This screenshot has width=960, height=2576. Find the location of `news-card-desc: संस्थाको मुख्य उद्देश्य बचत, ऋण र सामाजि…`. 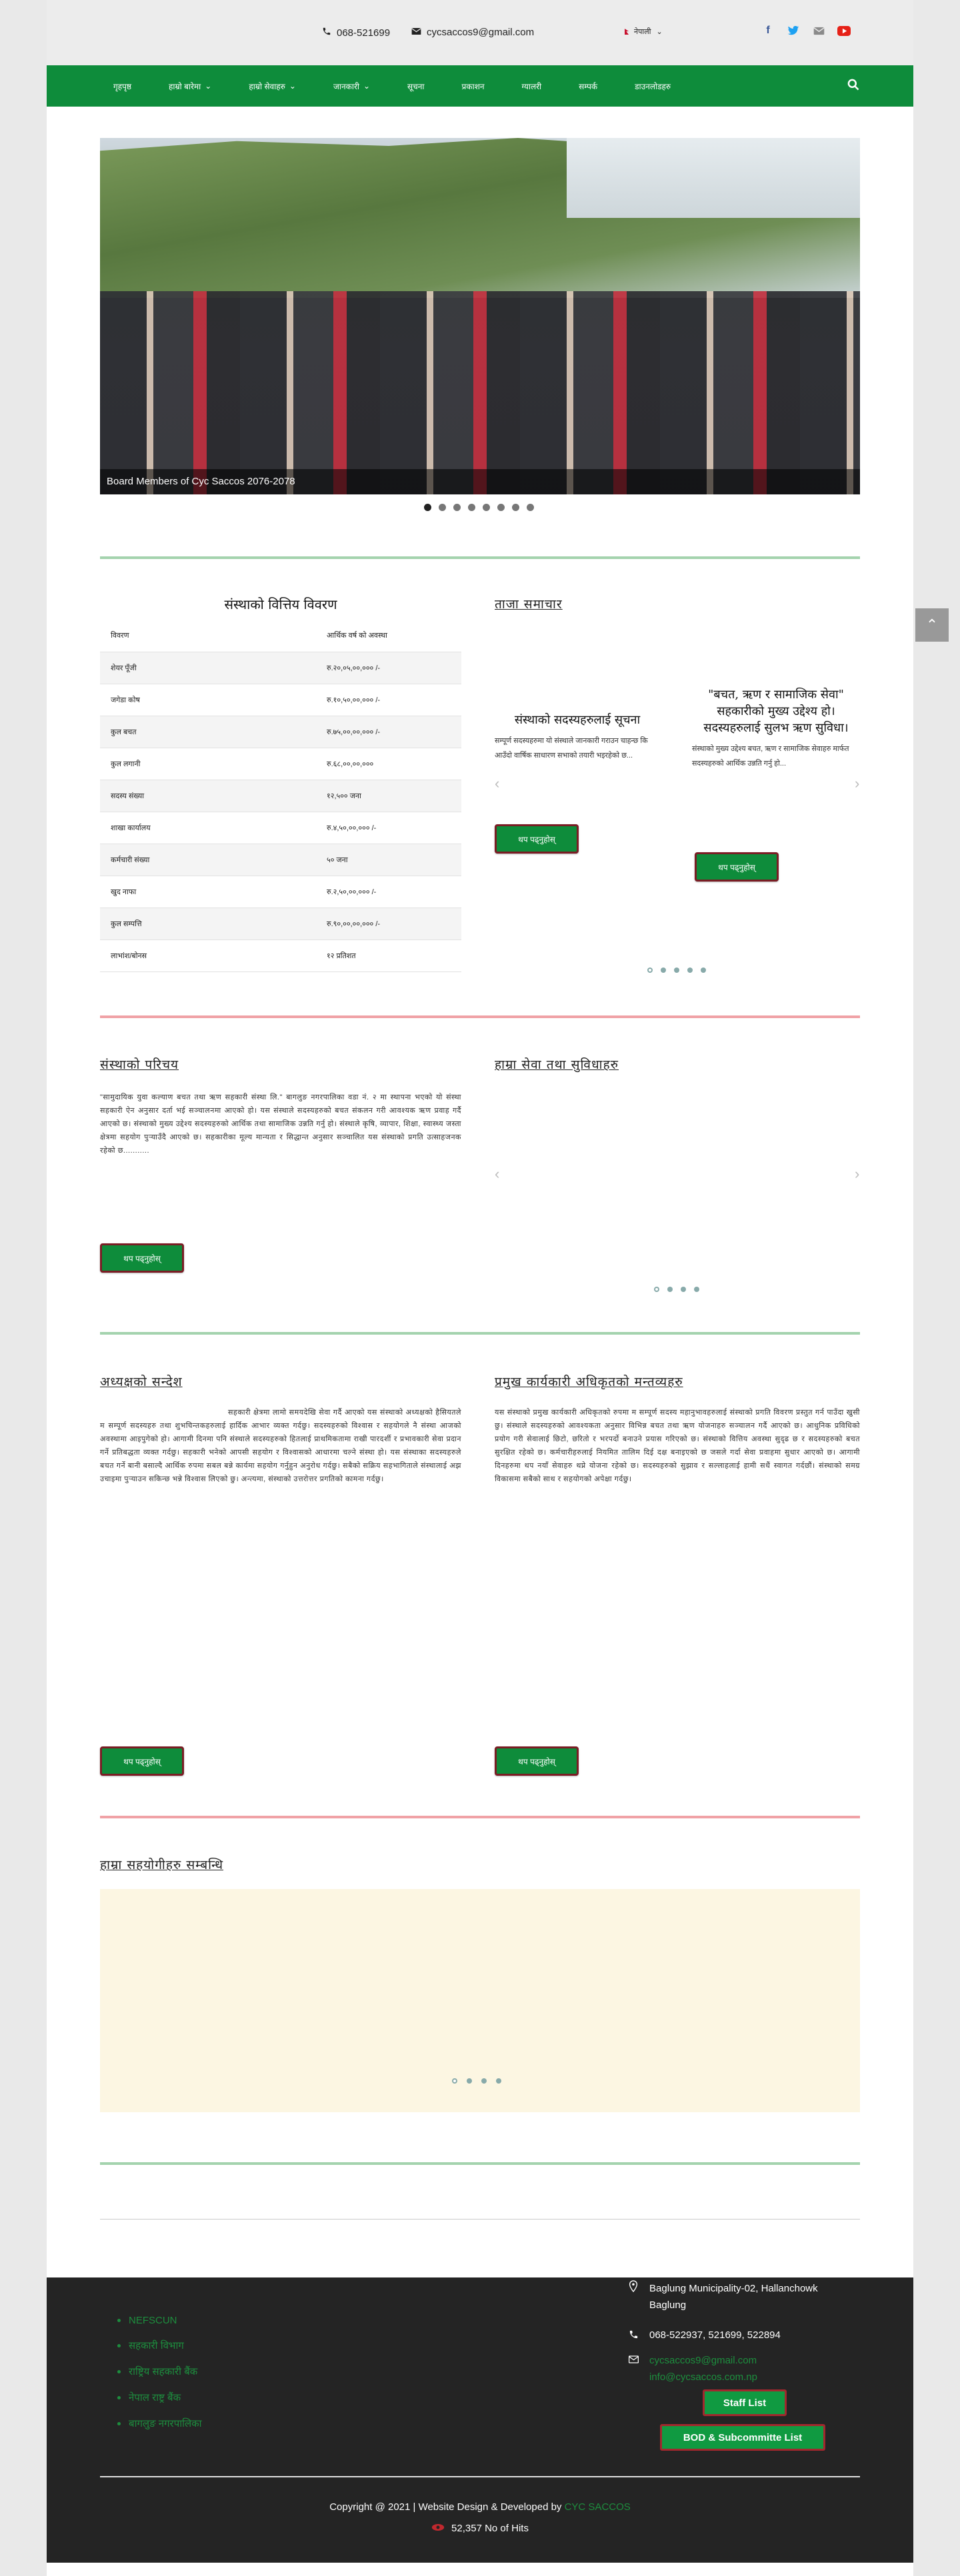

news-card-desc: संस्थाको मुख्य उद्देश्य बचत, ऋण र सामाजि… is located at coordinates (770, 757).